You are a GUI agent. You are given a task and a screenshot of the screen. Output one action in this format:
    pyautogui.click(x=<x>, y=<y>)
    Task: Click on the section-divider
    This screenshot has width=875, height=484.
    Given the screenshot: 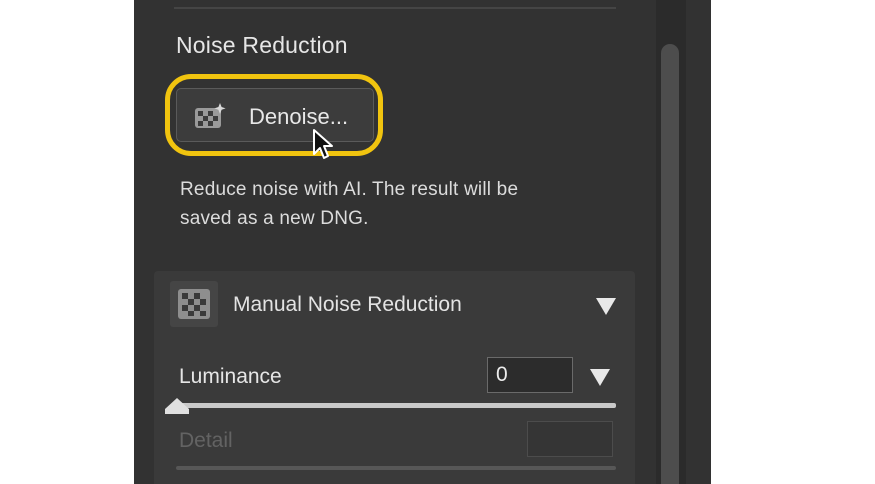 What is the action you would take?
    pyautogui.click(x=395, y=8)
    